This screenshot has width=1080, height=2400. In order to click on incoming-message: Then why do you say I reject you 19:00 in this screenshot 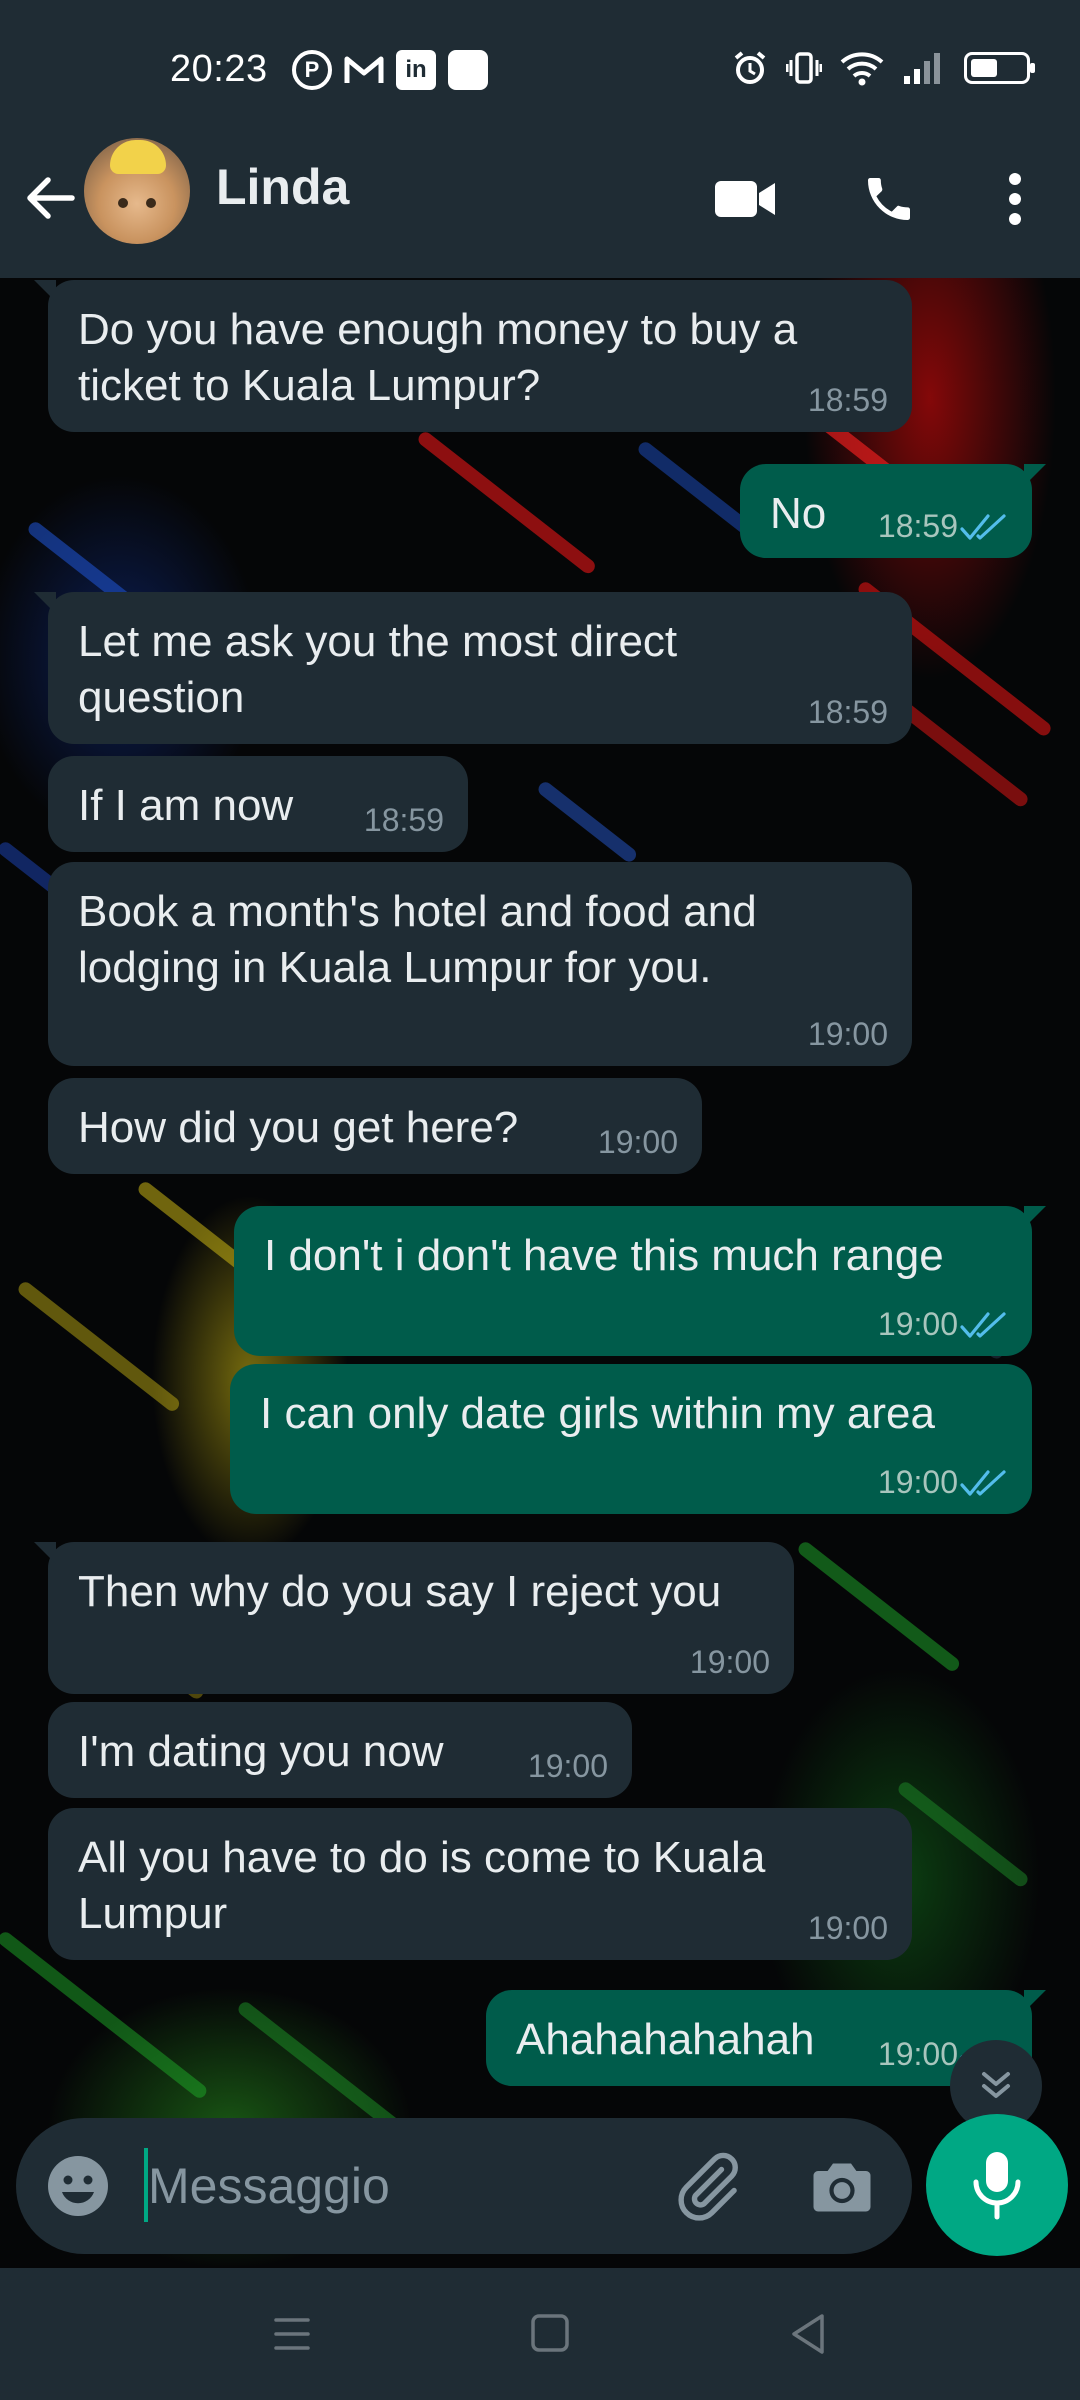, I will do `click(414, 1618)`.